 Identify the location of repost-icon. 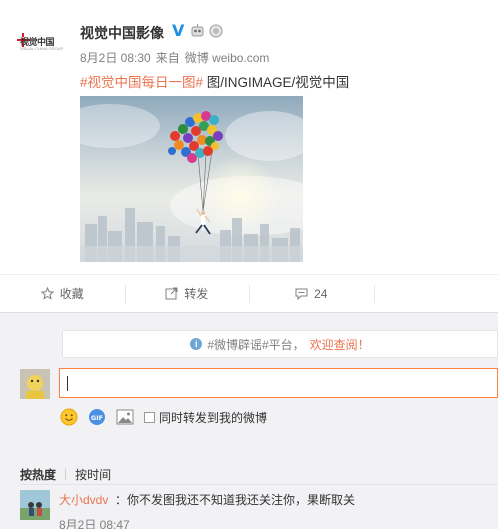
(171, 293).